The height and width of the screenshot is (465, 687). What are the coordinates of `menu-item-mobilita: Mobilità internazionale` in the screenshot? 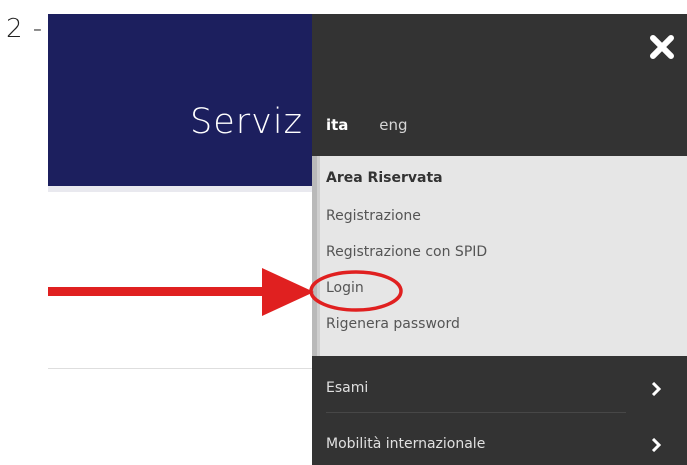 It's located at (499, 444).